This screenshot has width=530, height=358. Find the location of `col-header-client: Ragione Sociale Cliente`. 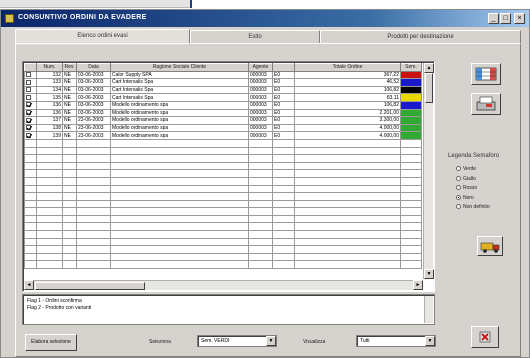

col-header-client: Ragione Sociale Cliente is located at coordinates (179, 67).